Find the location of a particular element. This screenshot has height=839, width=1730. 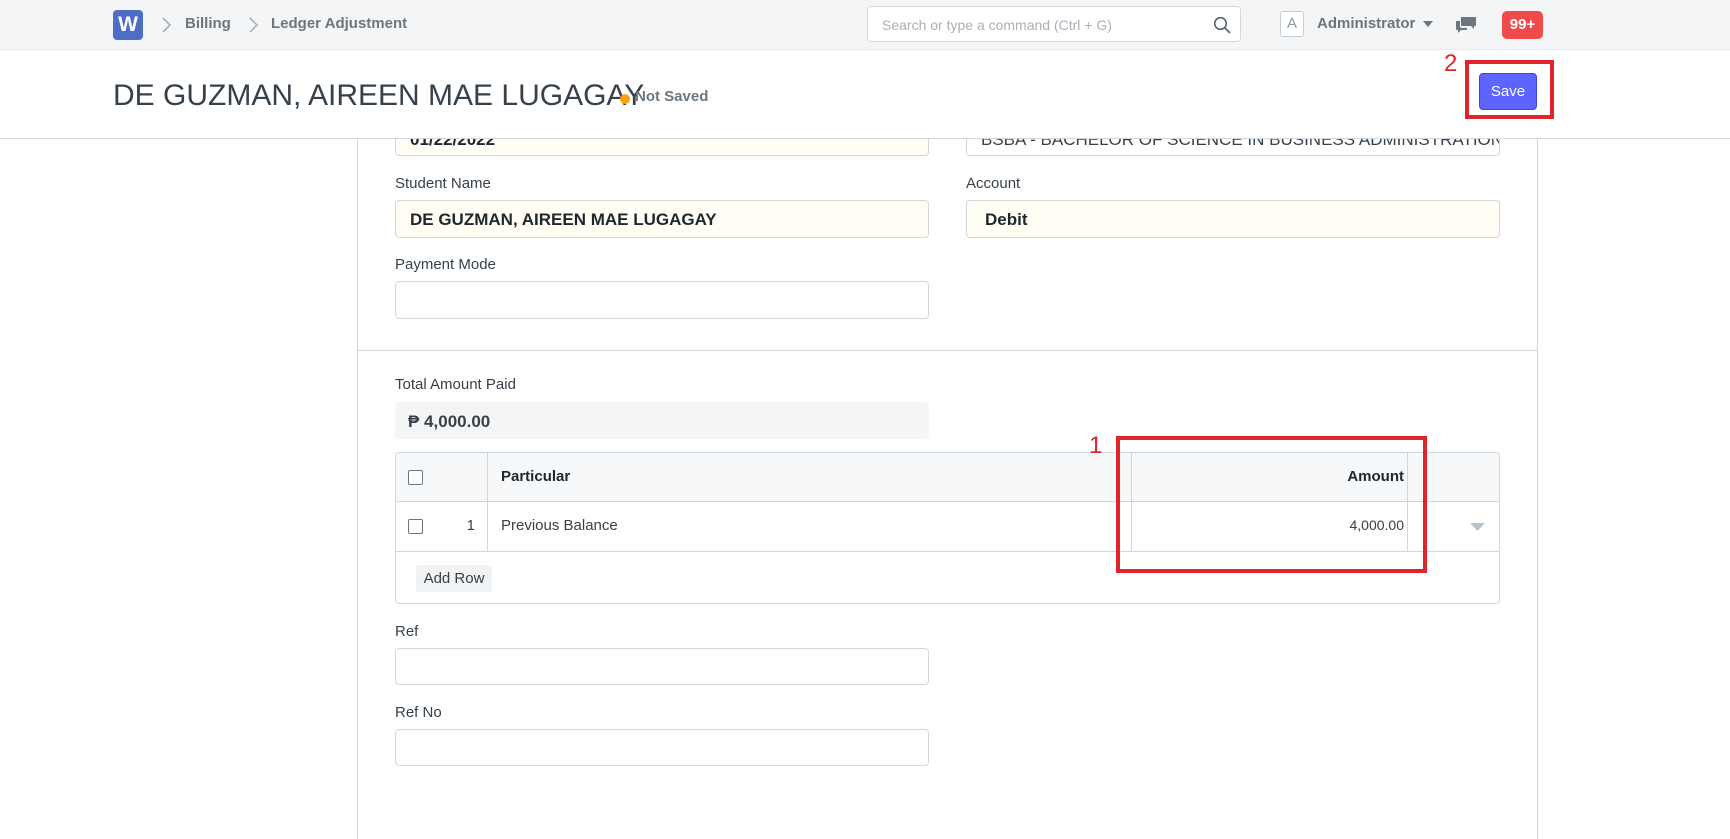

row-dropdown-icon is located at coordinates (1477, 527).